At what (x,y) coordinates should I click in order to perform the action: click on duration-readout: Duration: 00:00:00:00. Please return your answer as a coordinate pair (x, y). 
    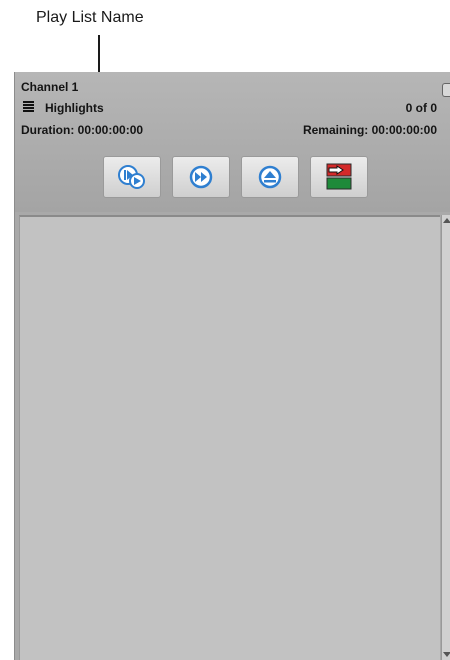
    Looking at the image, I should click on (82, 130).